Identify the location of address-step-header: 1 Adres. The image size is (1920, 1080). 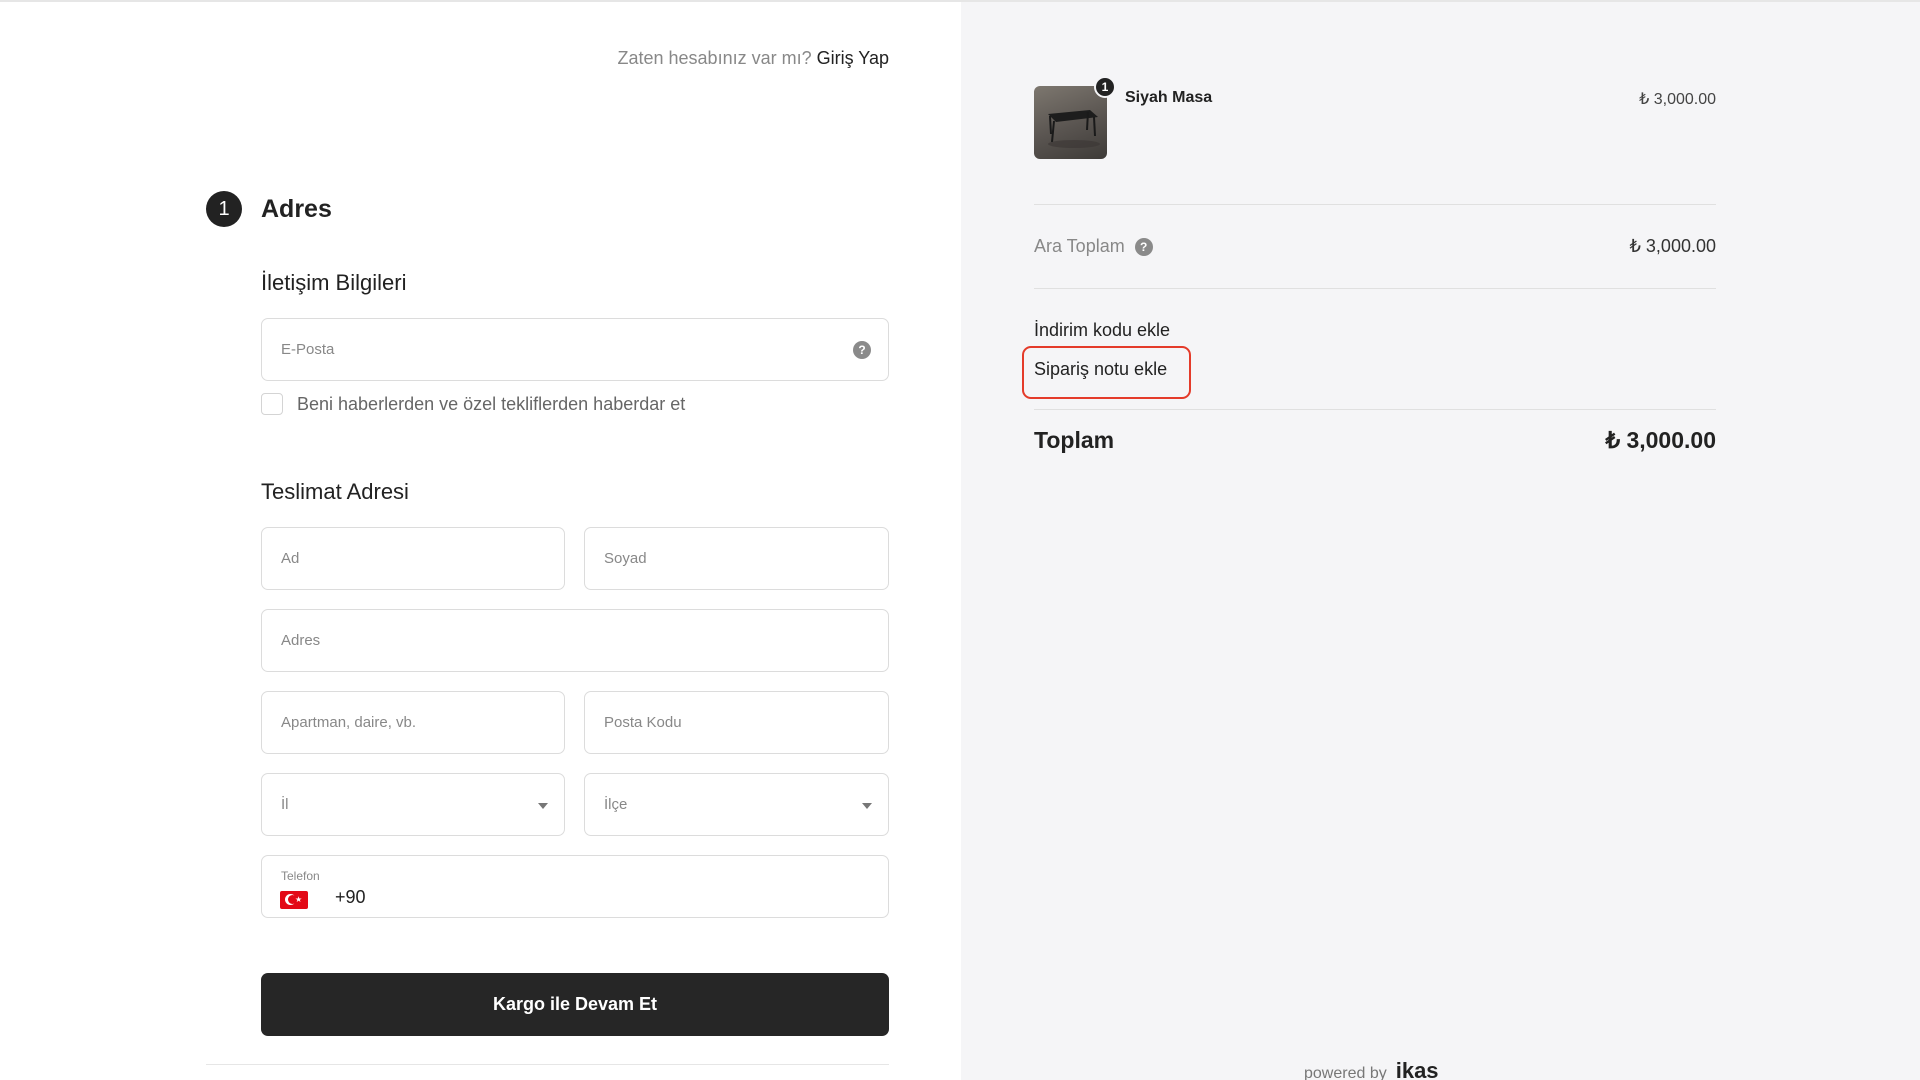
(269, 209).